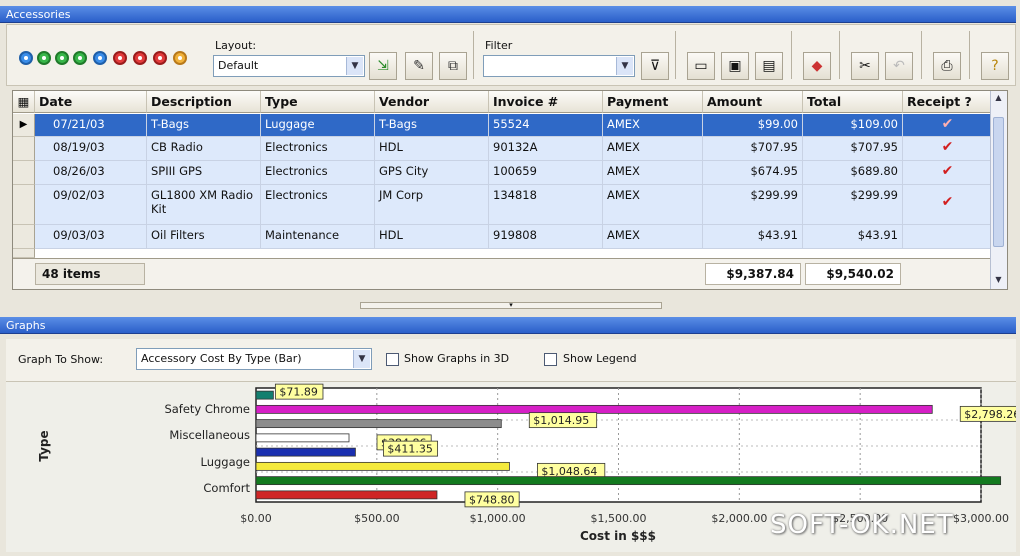 Image resolution: width=1020 pixels, height=556 pixels. Describe the element at coordinates (550, 359) in the screenshot. I see `show-legend-checkbox` at that location.